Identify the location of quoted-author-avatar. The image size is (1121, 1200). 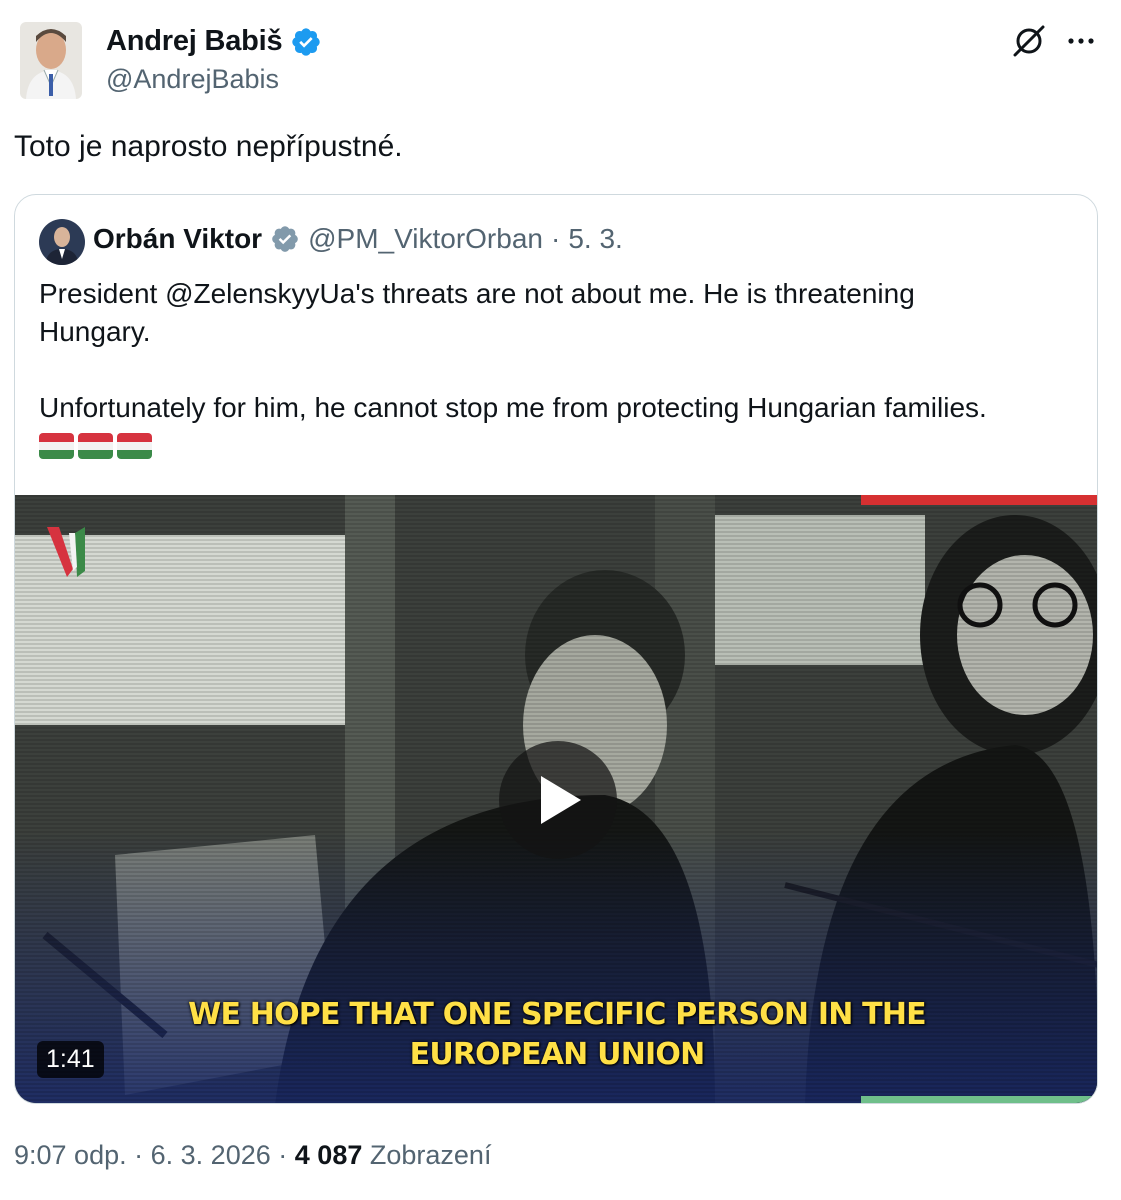
(62, 242).